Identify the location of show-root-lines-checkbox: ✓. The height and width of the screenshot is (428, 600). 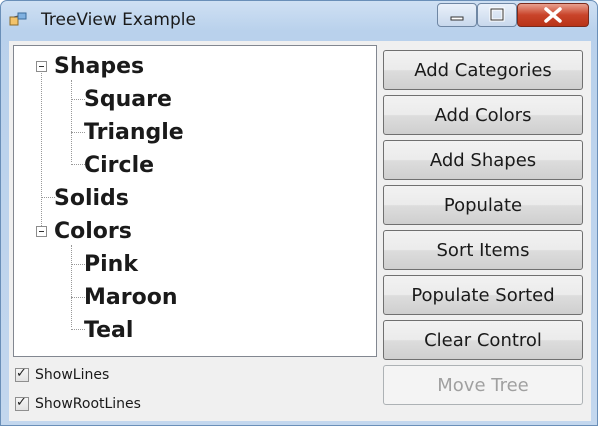
(22, 403).